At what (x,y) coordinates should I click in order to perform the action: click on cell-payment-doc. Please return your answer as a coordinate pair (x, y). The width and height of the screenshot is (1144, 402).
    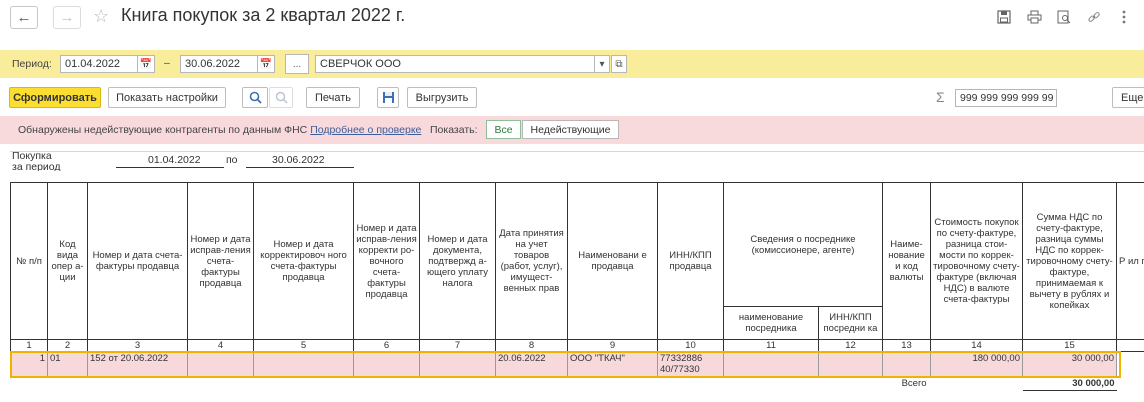
    Looking at the image, I should click on (457, 364).